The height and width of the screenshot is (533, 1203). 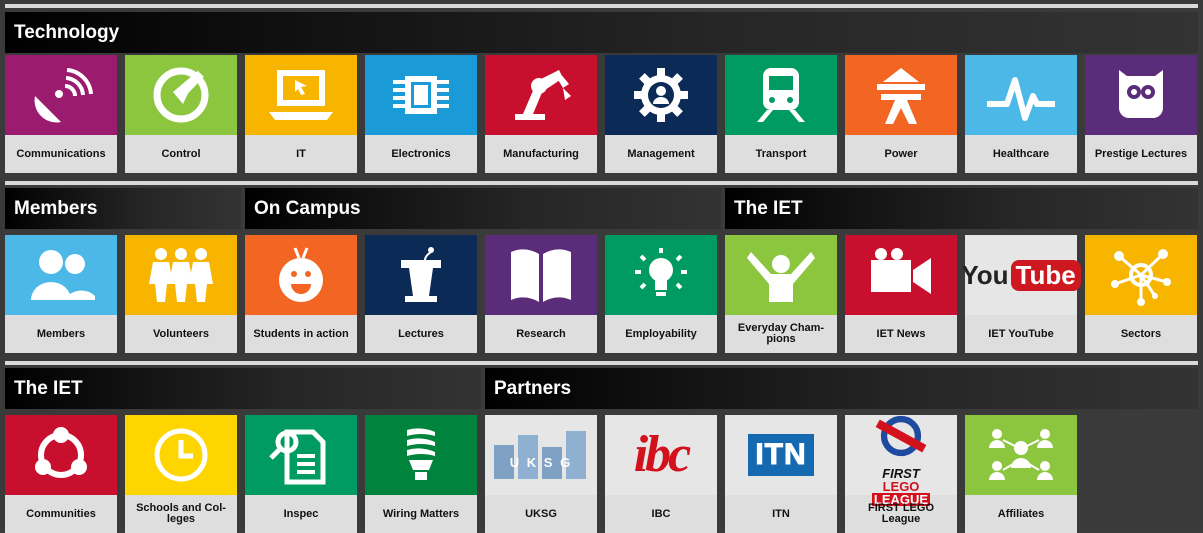 I want to click on tile-members: Members, so click(x=61, y=294).